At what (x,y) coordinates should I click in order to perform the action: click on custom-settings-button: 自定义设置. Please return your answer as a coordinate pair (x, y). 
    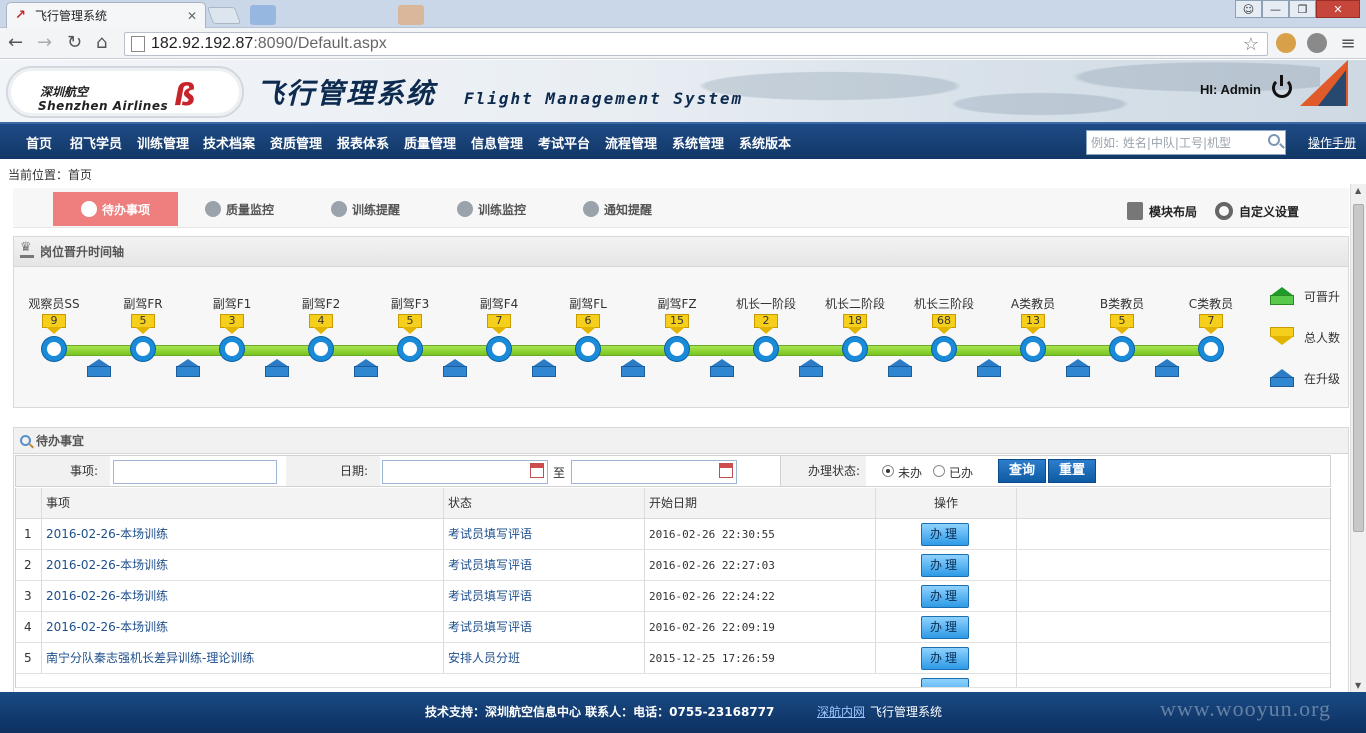
    Looking at the image, I should click on (1257, 211).